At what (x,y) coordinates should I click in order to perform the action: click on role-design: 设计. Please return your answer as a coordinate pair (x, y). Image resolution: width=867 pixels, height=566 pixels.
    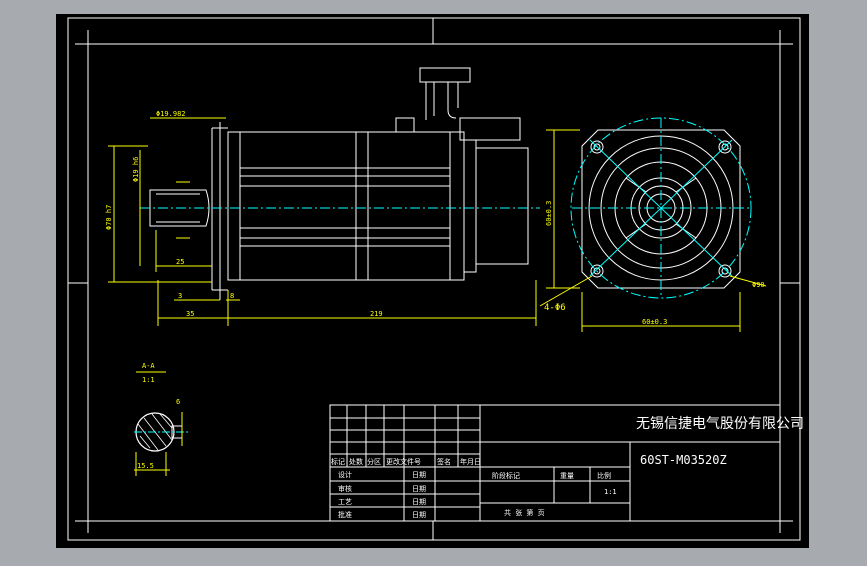
    Looking at the image, I should click on (345, 474).